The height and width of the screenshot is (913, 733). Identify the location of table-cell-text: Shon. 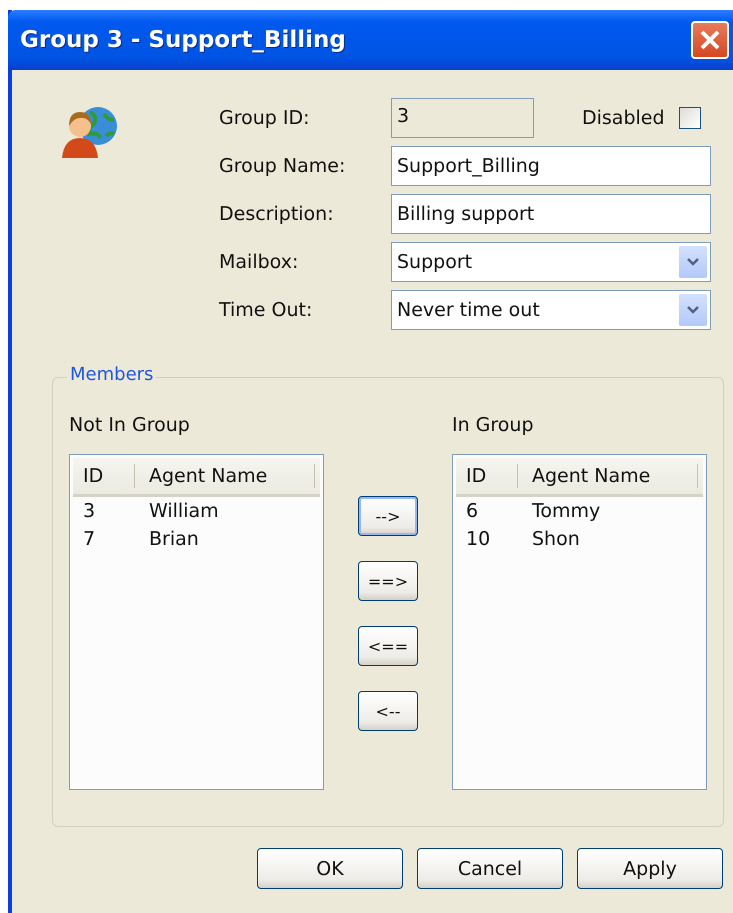
(556, 539).